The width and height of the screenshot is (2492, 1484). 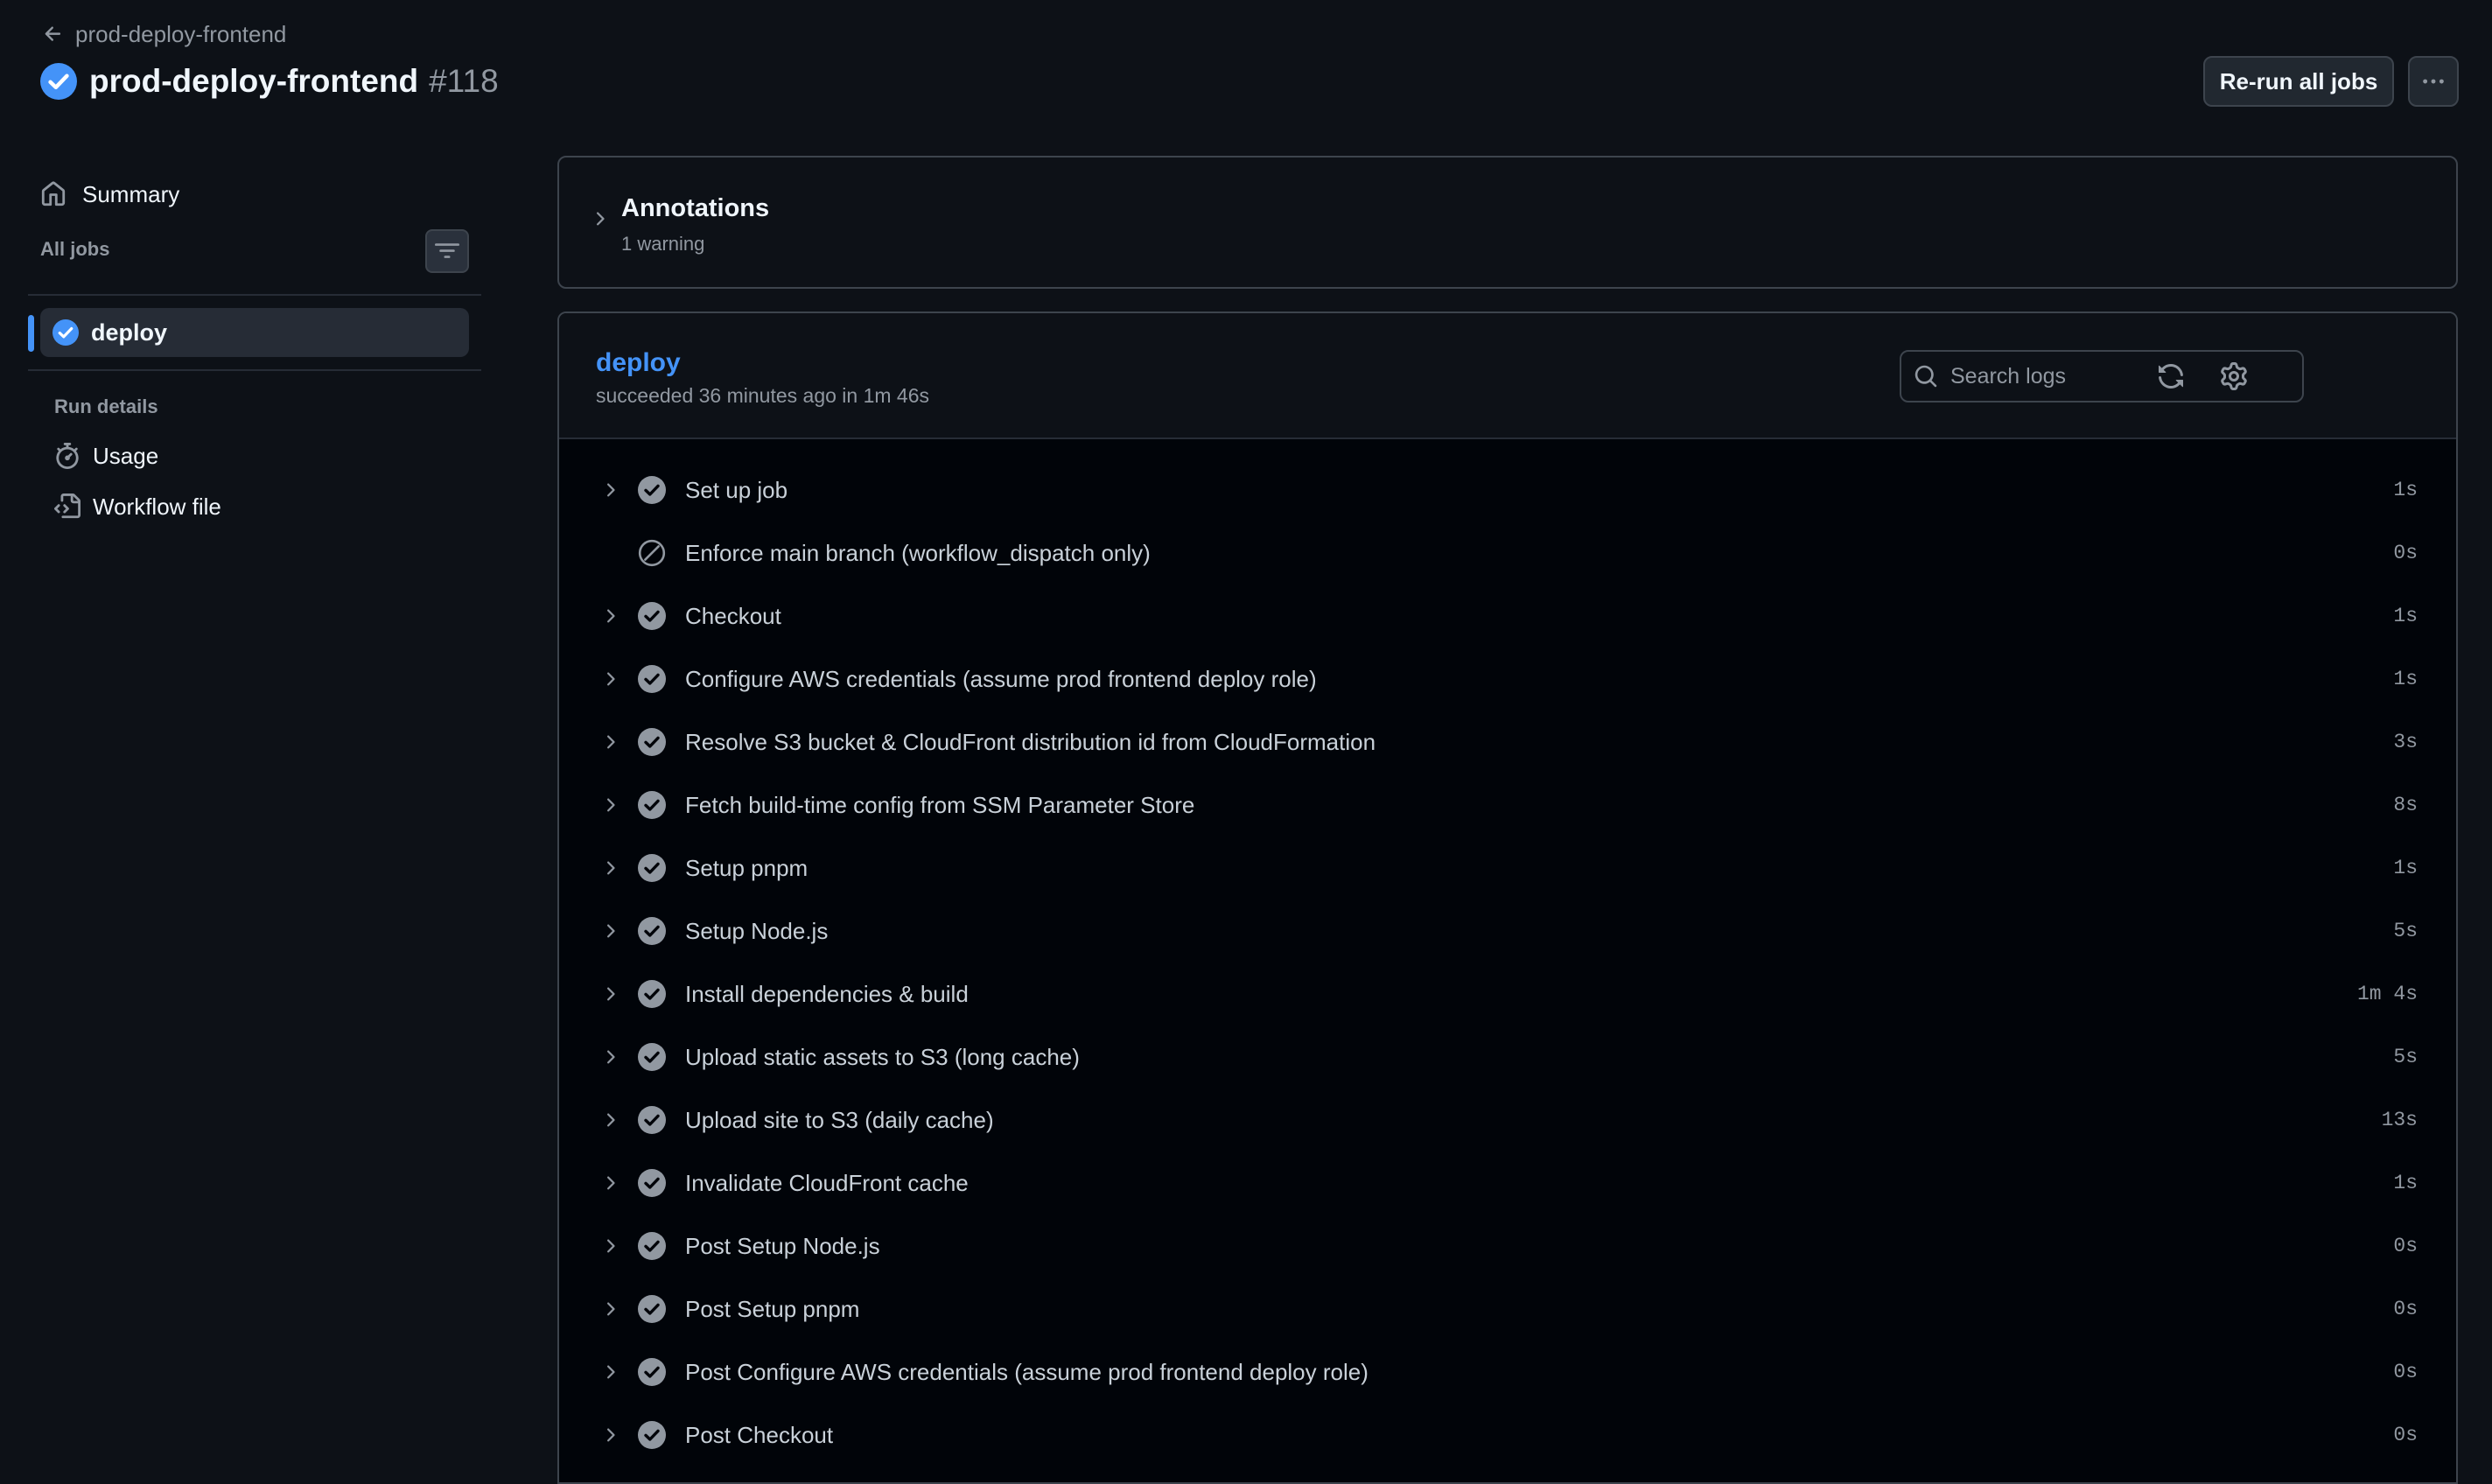 What do you see at coordinates (663, 244) in the screenshot?
I see `annotations-count: 1 warning` at bounding box center [663, 244].